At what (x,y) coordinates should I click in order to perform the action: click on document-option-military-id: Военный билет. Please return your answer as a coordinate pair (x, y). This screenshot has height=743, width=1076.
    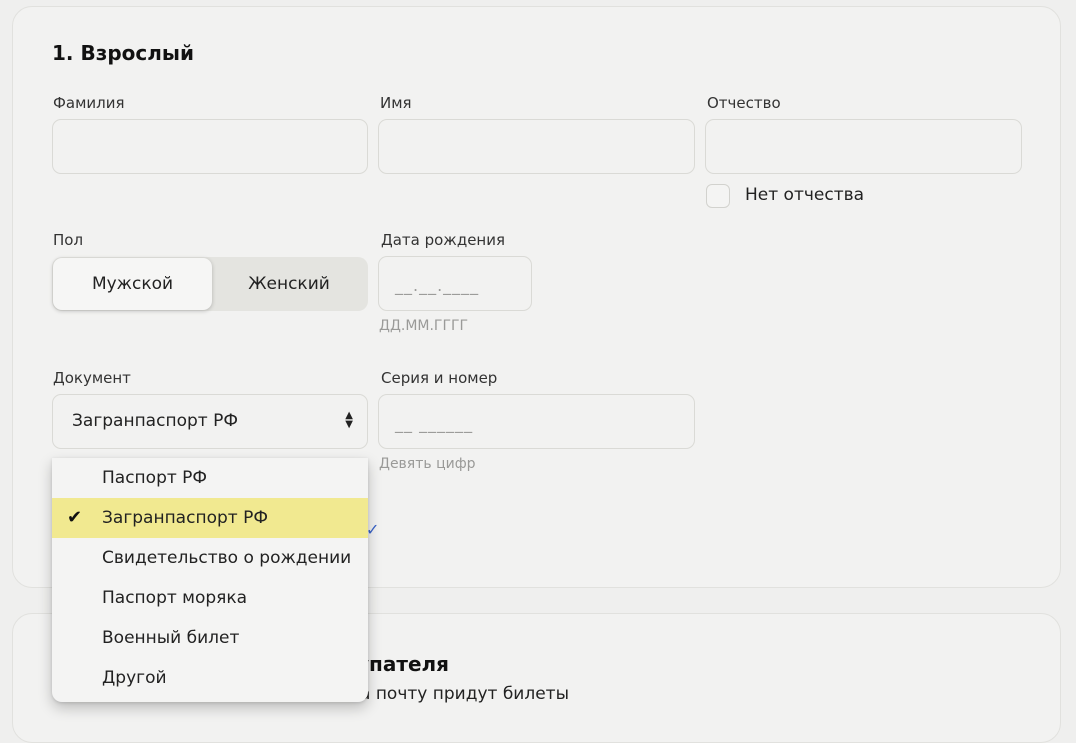
    Looking at the image, I should click on (210, 638).